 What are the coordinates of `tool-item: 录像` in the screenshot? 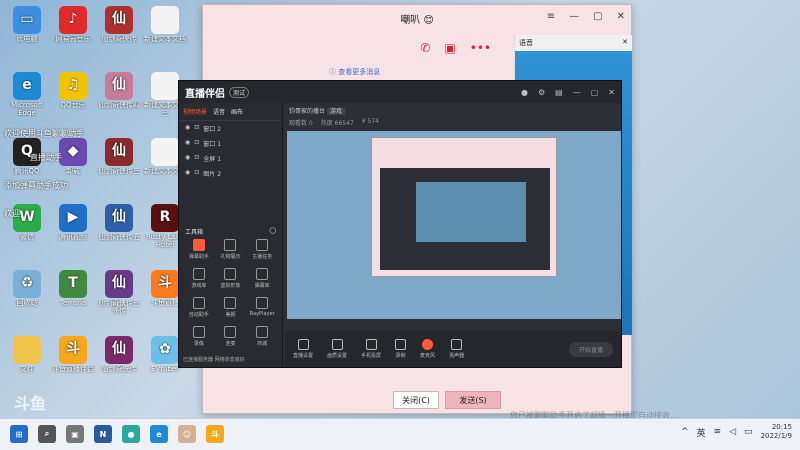 It's located at (199, 336).